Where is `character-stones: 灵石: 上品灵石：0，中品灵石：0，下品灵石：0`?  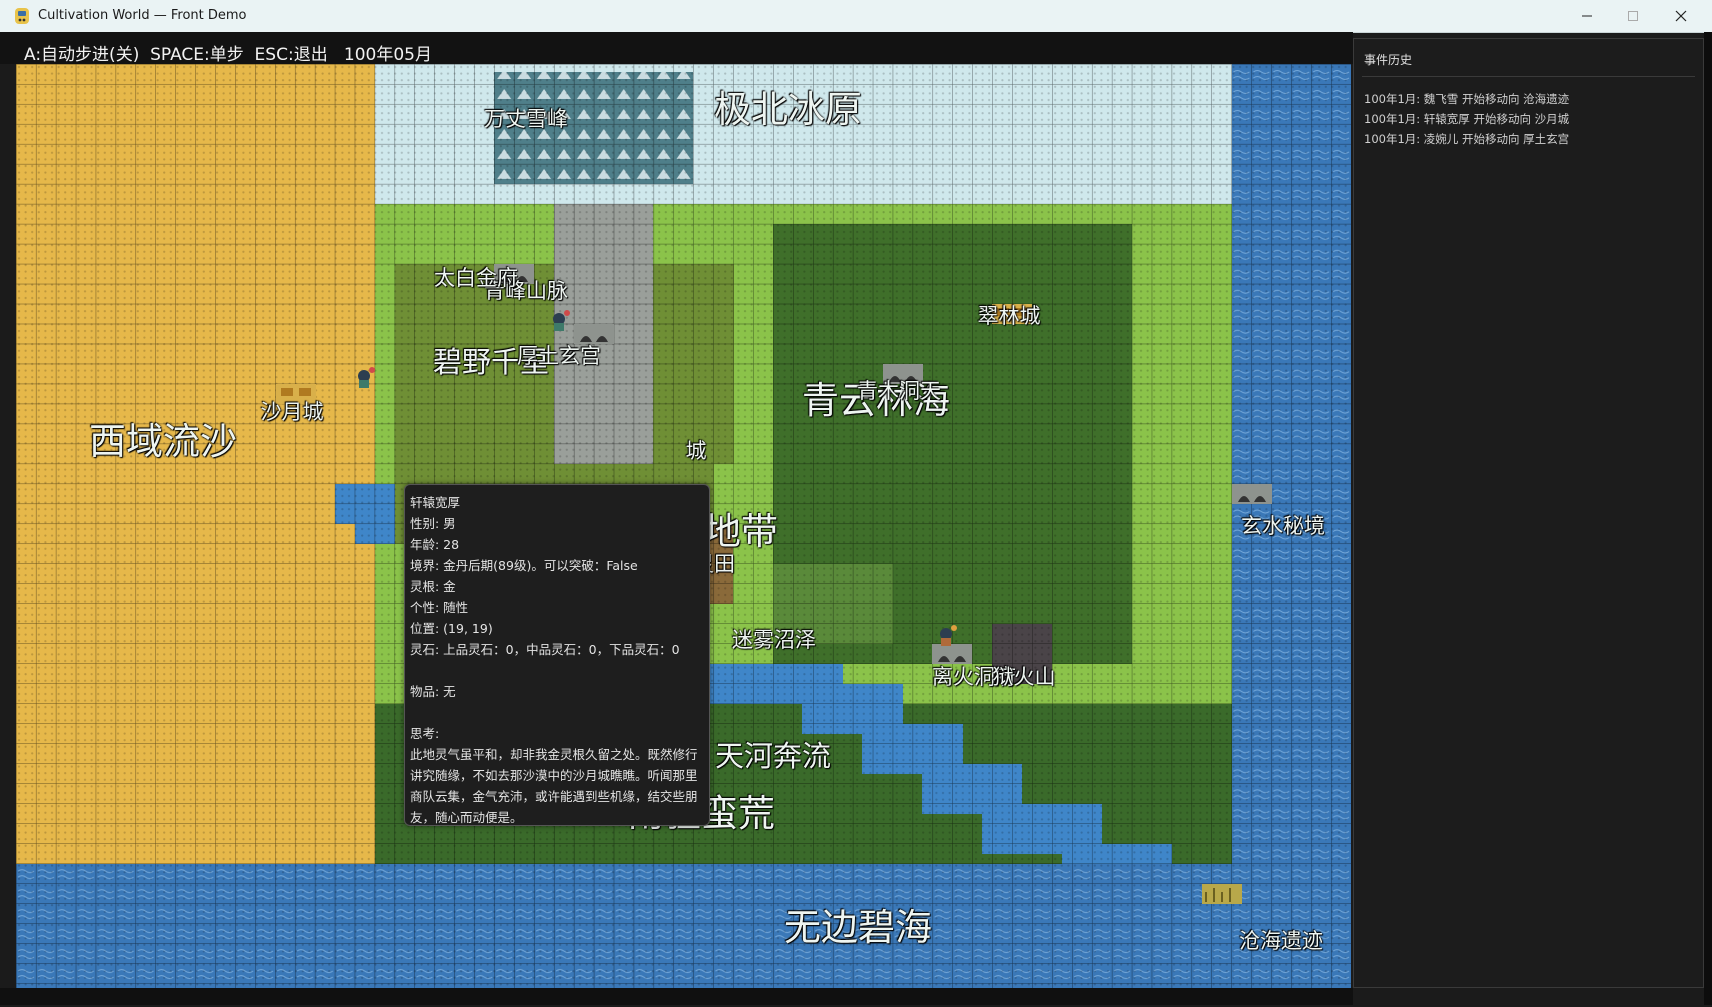
character-stones: 灵石: 上品灵石：0，中品灵石：0，下品灵石：0 is located at coordinates (545, 649).